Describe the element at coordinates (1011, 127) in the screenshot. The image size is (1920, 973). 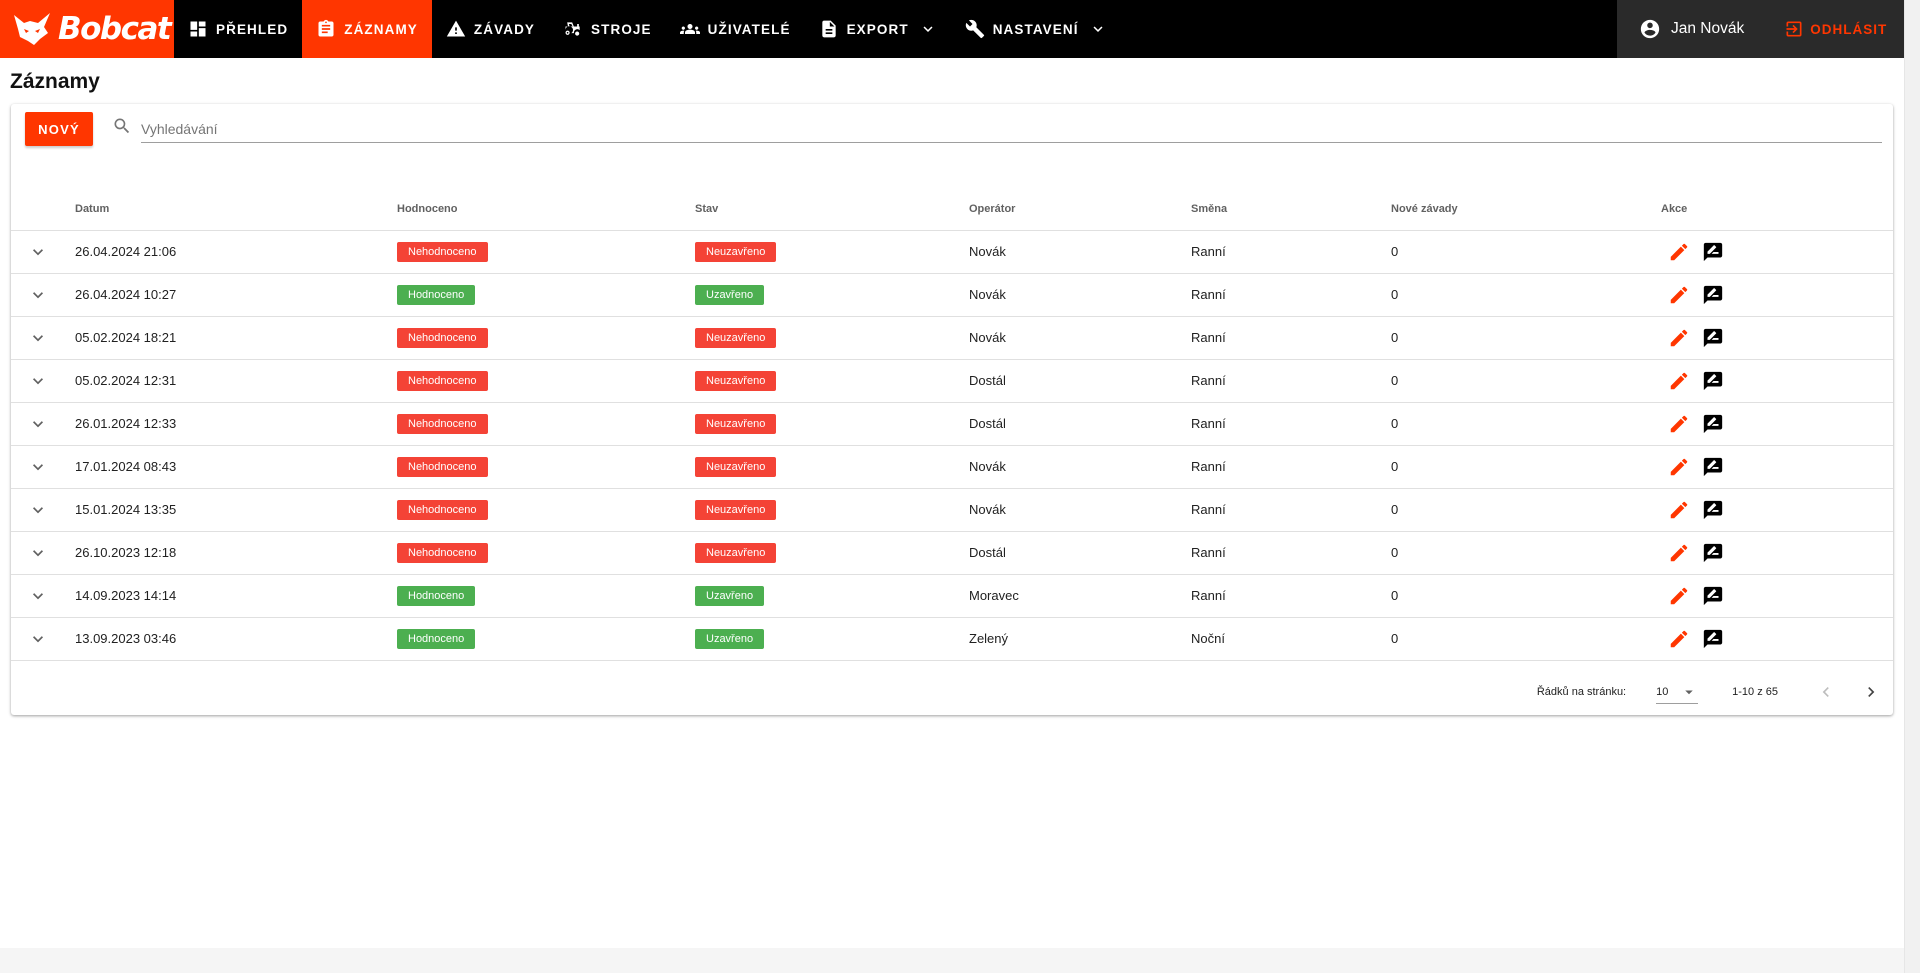
I see `search-input` at that location.